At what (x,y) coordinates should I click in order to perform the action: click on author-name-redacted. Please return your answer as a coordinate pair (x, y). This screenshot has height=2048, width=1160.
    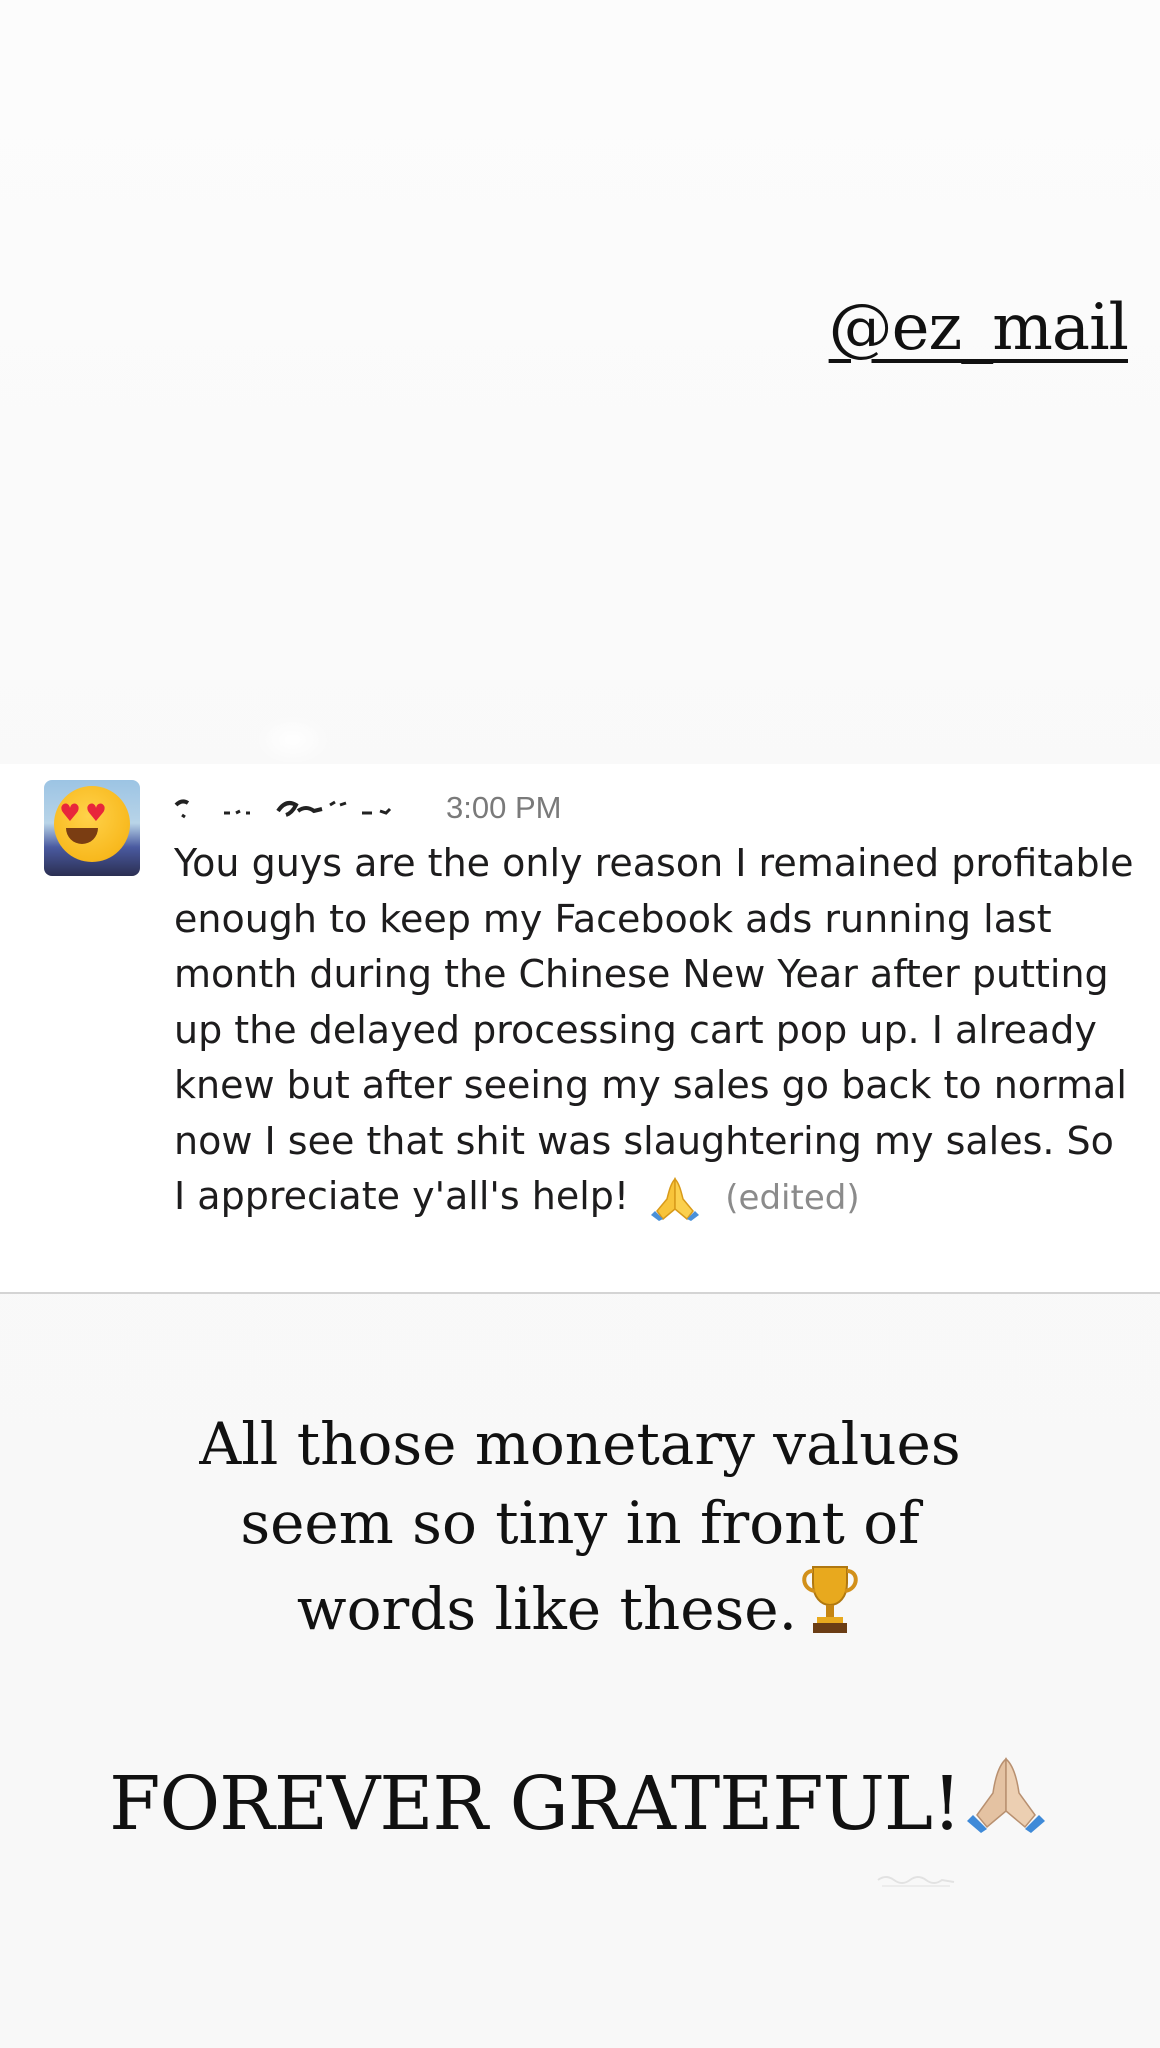
    Looking at the image, I should click on (308, 808).